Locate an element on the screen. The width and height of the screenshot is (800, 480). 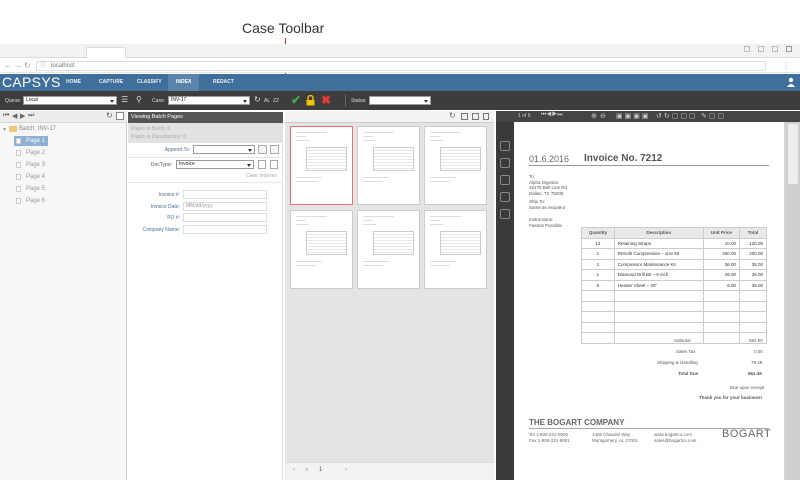
new-document-icon is located at coordinates (274, 149).